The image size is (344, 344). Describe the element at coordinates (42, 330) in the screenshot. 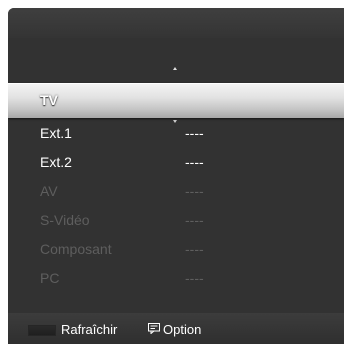

I see `red-color-key-icon` at that location.